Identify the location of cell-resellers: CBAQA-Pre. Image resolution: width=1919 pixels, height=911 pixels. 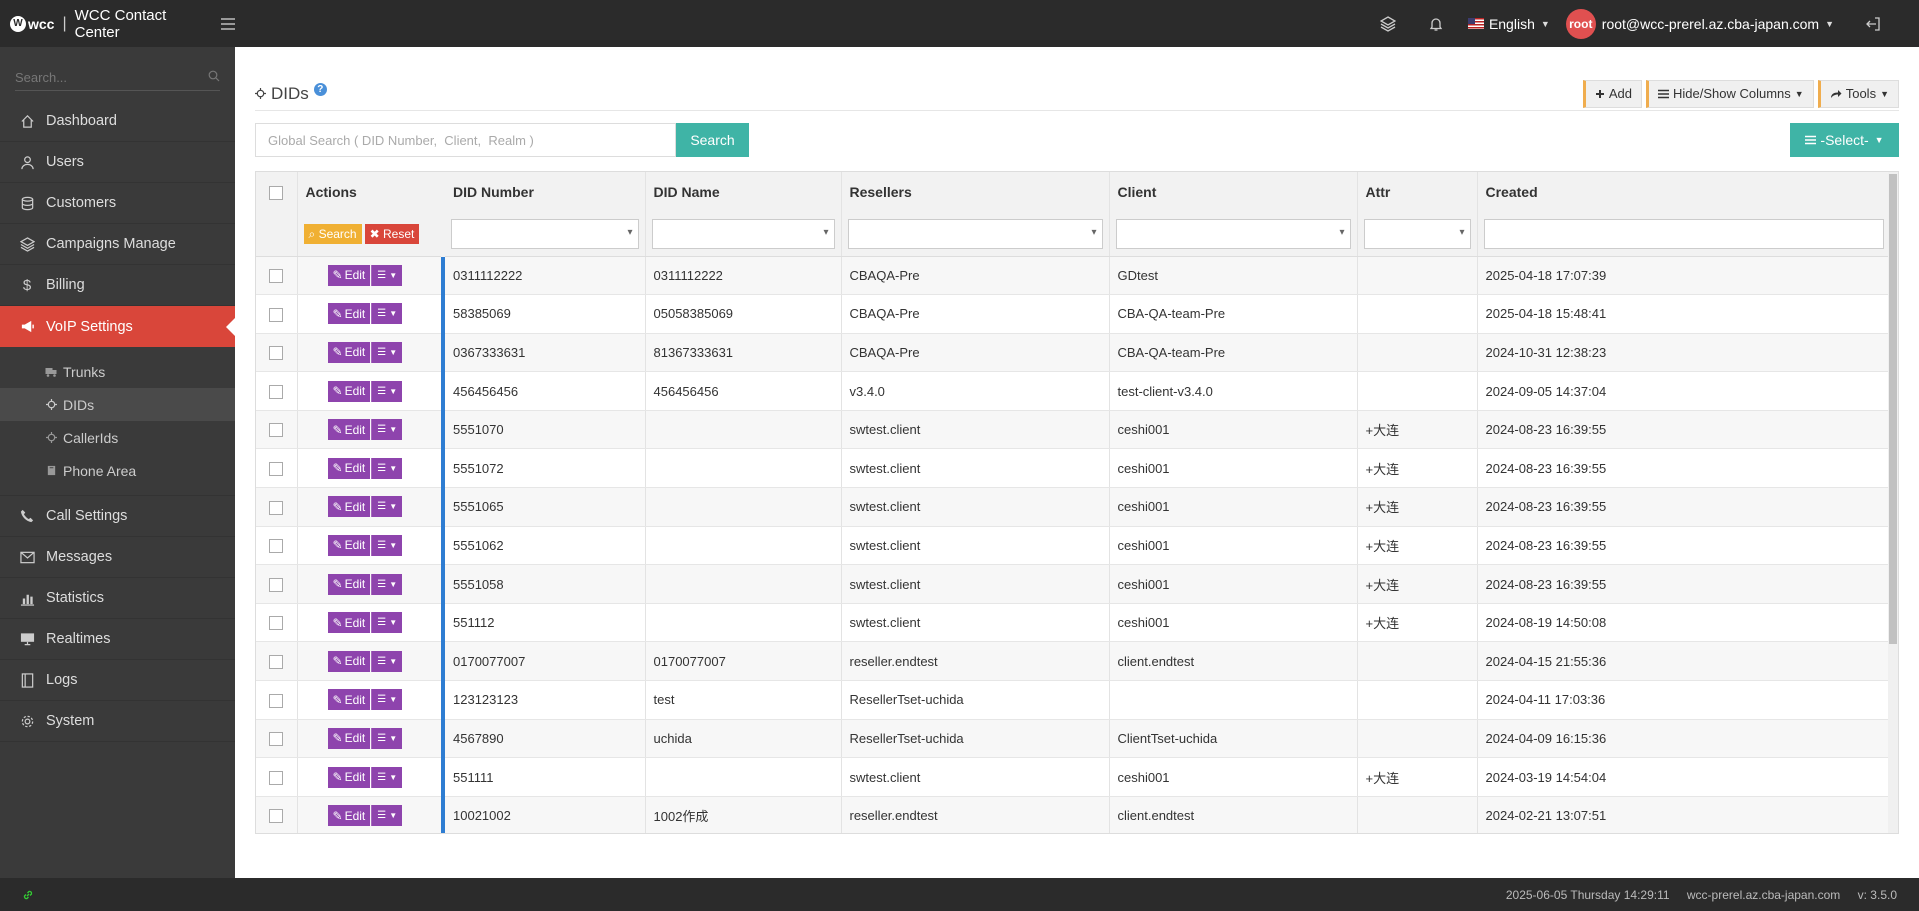
(975, 314).